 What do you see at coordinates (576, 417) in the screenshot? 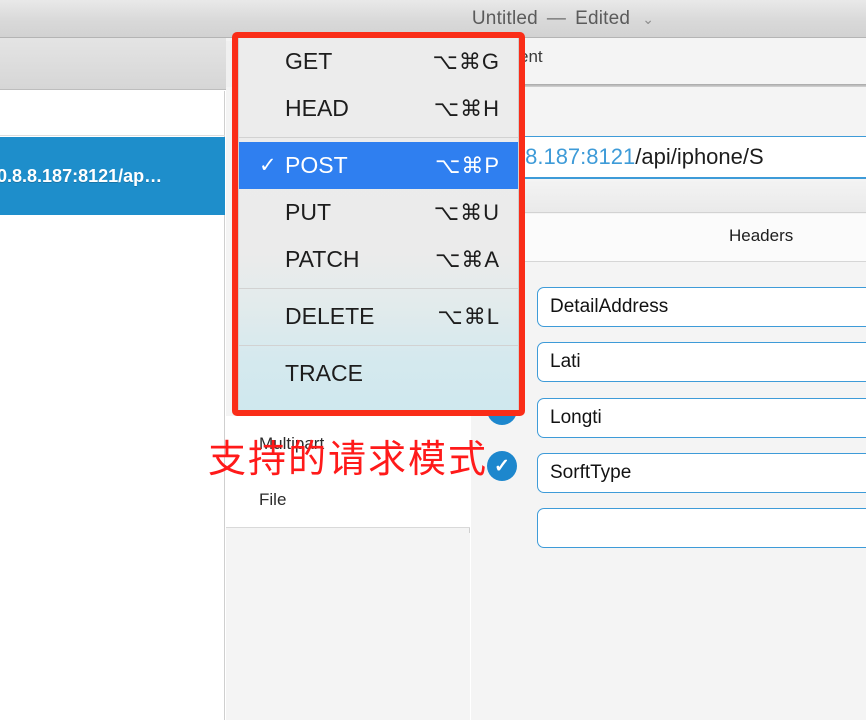
I see `header-field-3-value: Longti` at bounding box center [576, 417].